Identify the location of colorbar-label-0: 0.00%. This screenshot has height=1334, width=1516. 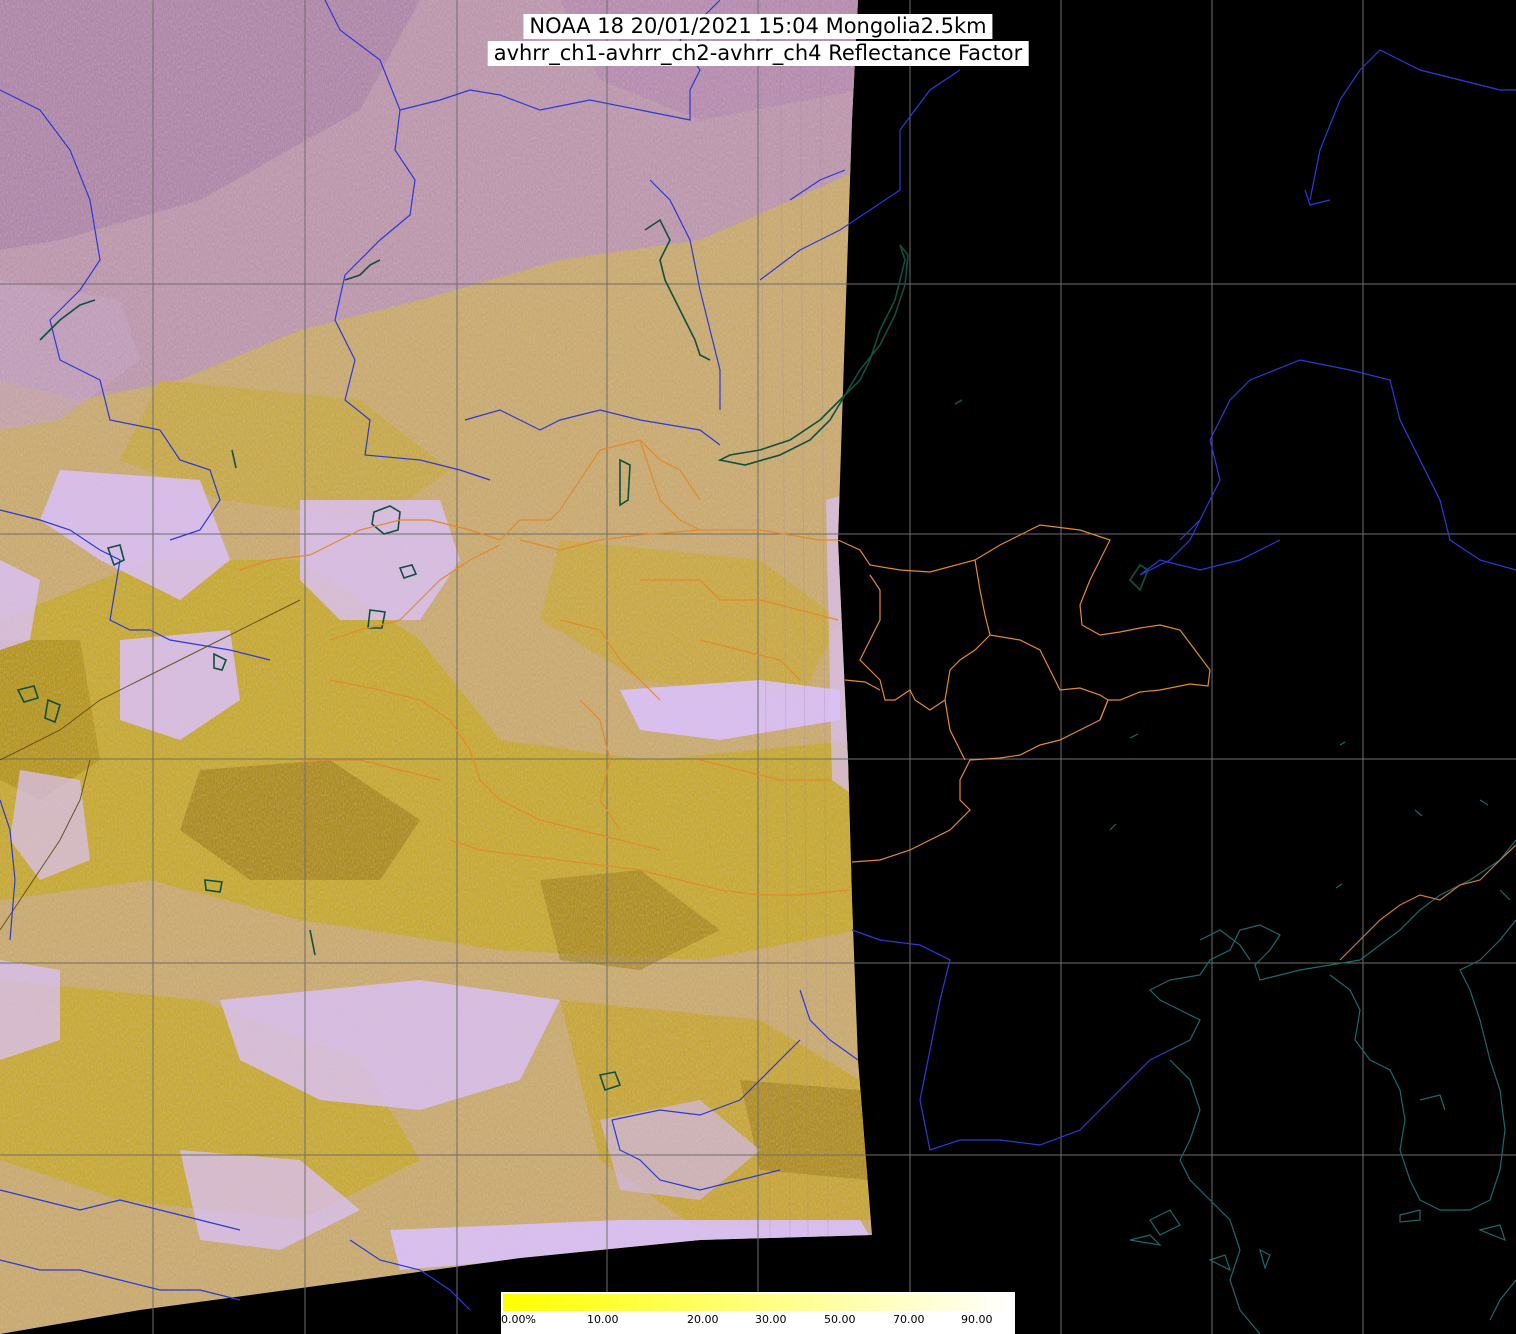
(518, 1319).